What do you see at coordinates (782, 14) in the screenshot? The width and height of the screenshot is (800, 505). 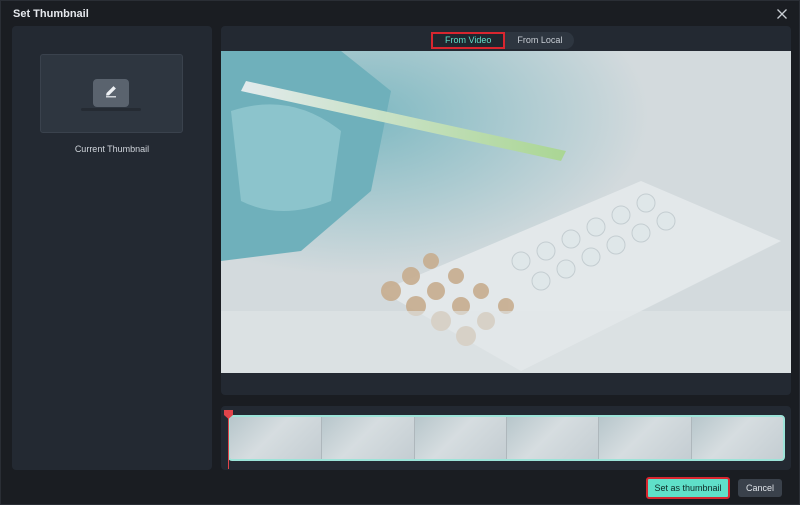 I see `close-icon` at bounding box center [782, 14].